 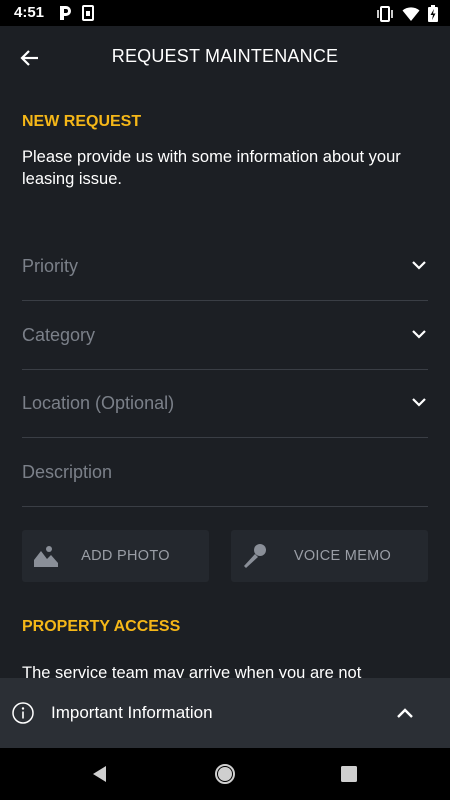 What do you see at coordinates (342, 556) in the screenshot?
I see `voice-memo-label: VOICE MEMO` at bounding box center [342, 556].